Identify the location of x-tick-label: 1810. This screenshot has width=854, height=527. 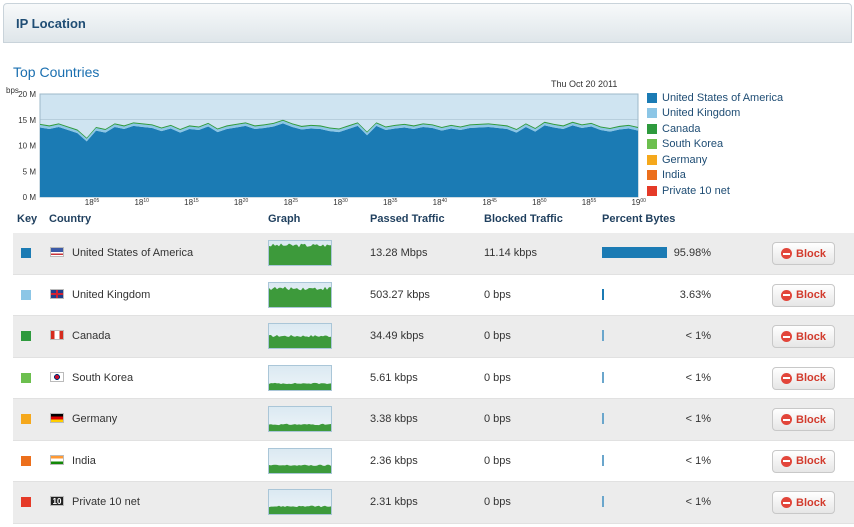
(141, 202).